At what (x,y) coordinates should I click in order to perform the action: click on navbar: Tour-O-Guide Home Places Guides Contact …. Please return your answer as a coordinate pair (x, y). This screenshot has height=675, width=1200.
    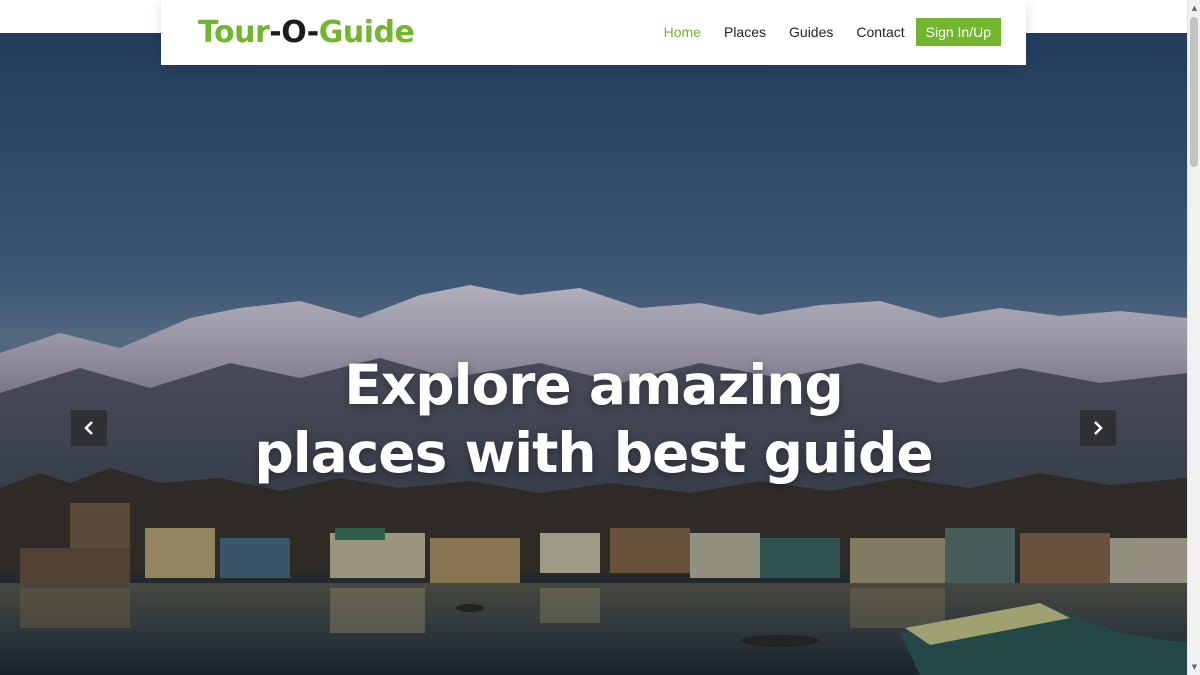
    Looking at the image, I should click on (593, 32).